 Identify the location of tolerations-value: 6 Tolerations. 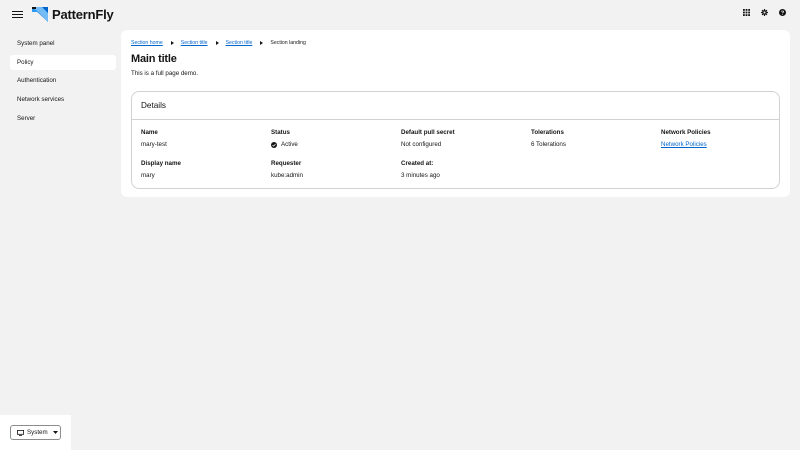
(548, 144).